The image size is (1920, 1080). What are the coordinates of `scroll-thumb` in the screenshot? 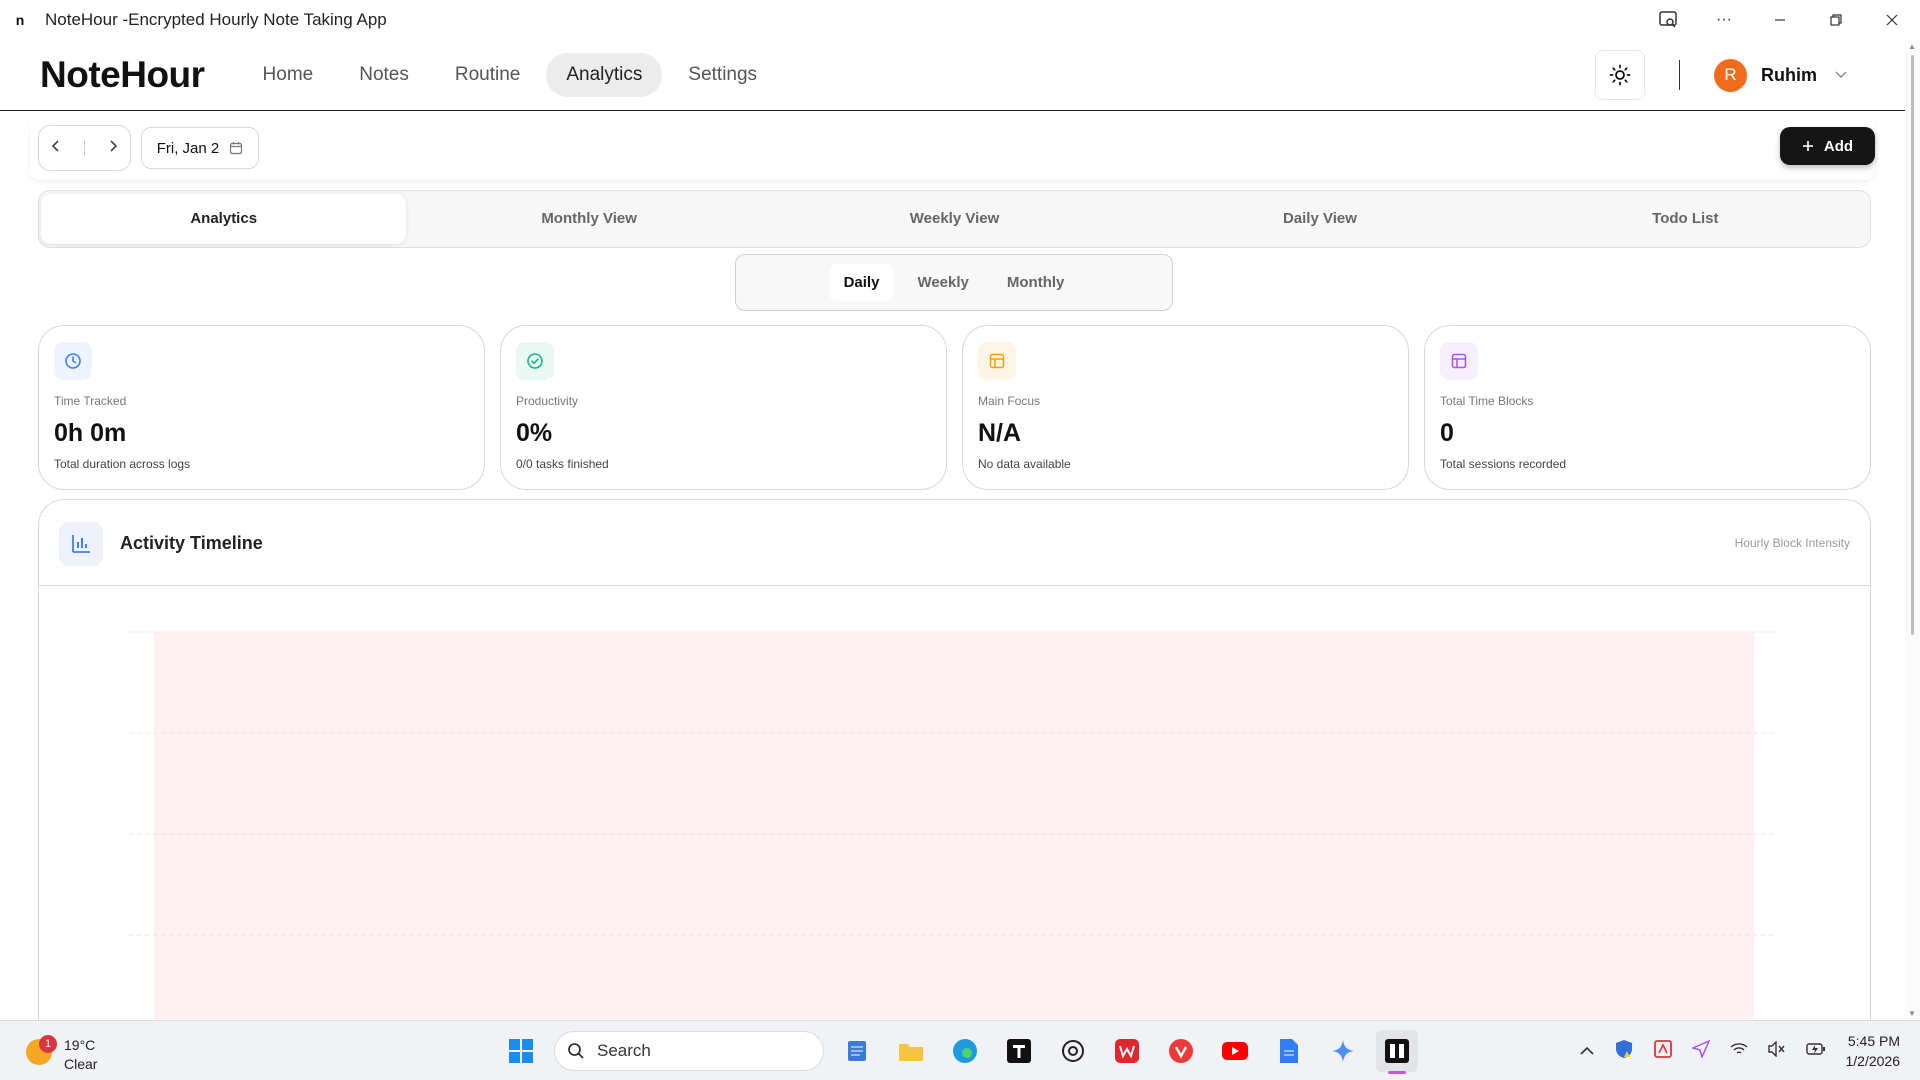 It's located at (1912, 345).